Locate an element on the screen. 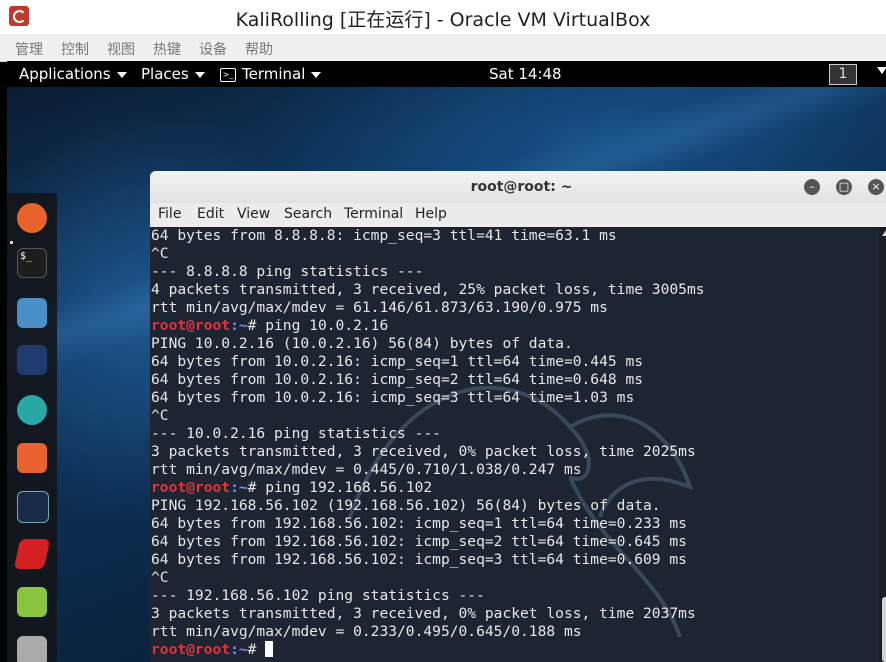 The height and width of the screenshot is (662, 886). dock: $_ is located at coordinates (32, 427).